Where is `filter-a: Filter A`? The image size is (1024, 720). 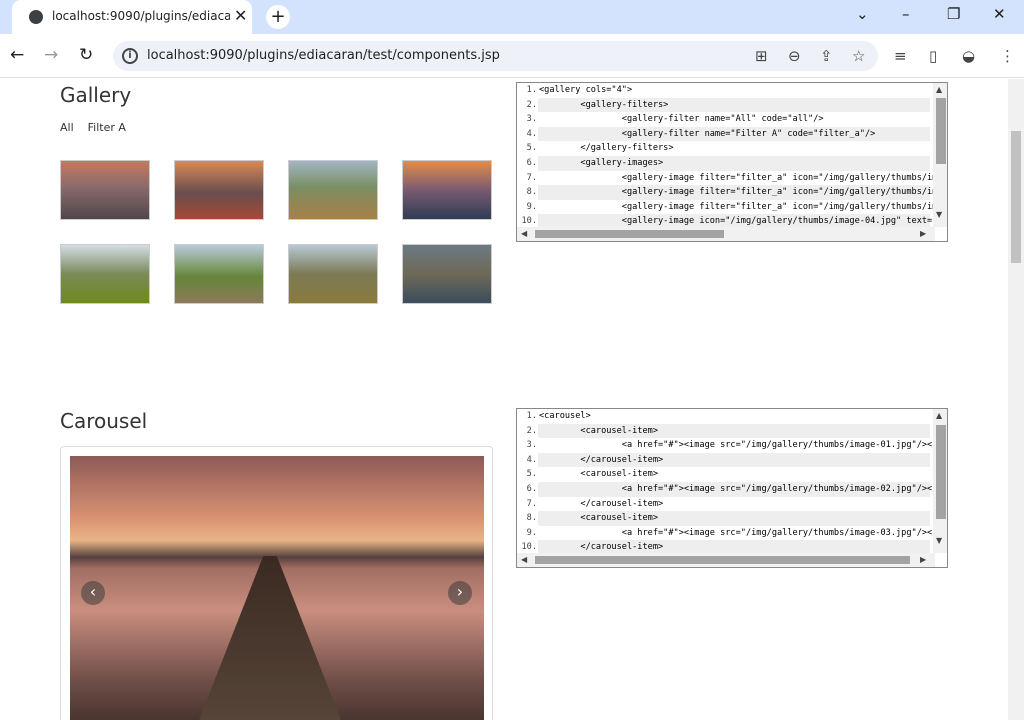
filter-a: Filter A is located at coordinates (107, 127).